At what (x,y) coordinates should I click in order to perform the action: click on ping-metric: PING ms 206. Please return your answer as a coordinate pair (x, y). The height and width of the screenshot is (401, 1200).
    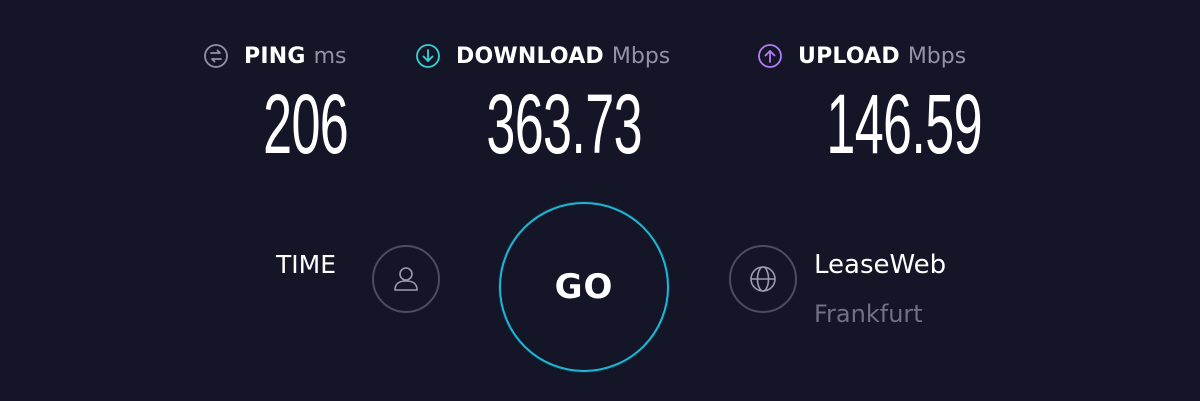
    Looking at the image, I should click on (278, 103).